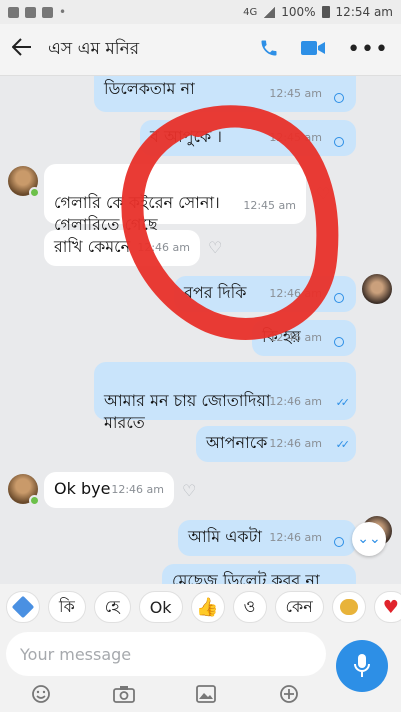 The width and height of the screenshot is (401, 712). What do you see at coordinates (137, 213) in the screenshot?
I see `message-text: গেলারি কে কইরেন সোনা। গেলারিতে গেছে` at bounding box center [137, 213].